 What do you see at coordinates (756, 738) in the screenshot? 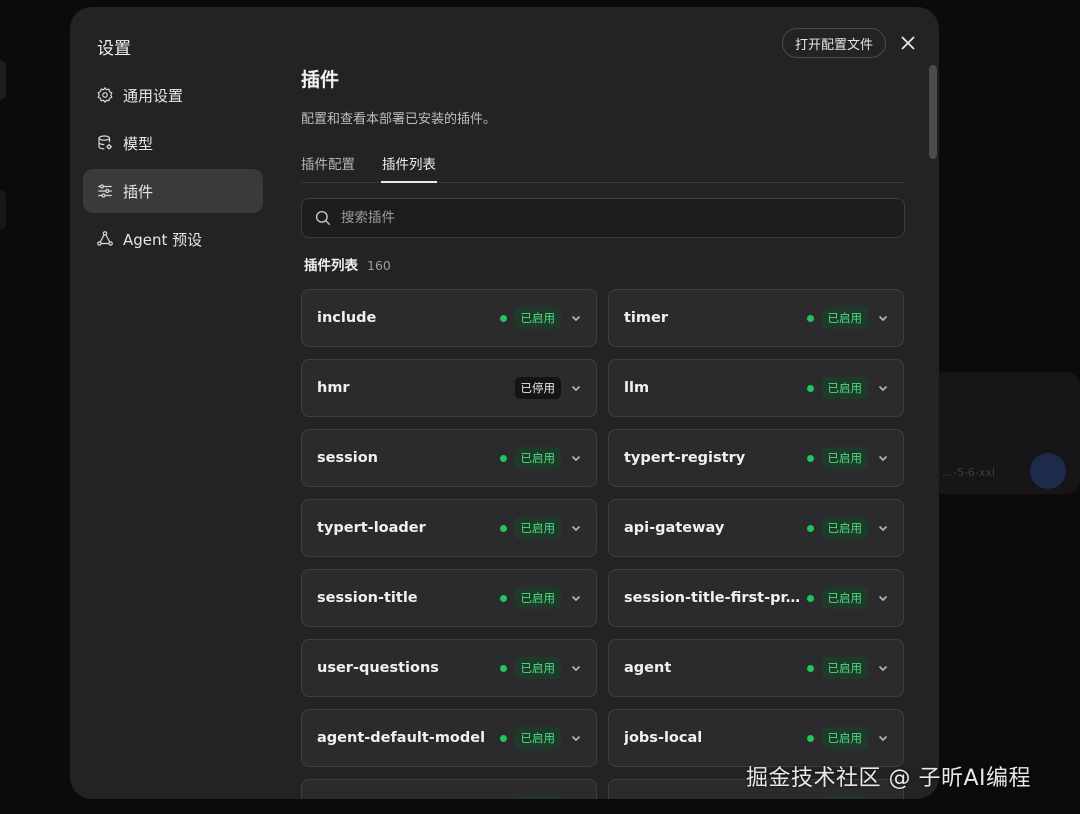
I see `plugin-card: jobs-local 已启用` at bounding box center [756, 738].